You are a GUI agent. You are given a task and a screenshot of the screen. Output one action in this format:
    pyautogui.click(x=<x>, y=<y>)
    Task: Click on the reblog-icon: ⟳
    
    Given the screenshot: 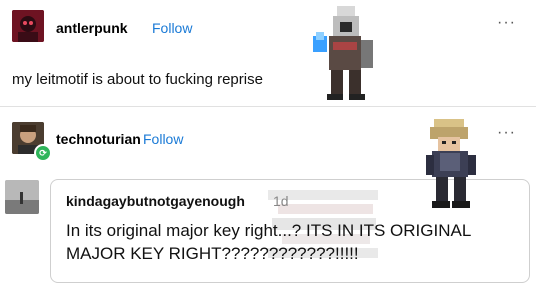 What is the action you would take?
    pyautogui.click(x=43, y=153)
    